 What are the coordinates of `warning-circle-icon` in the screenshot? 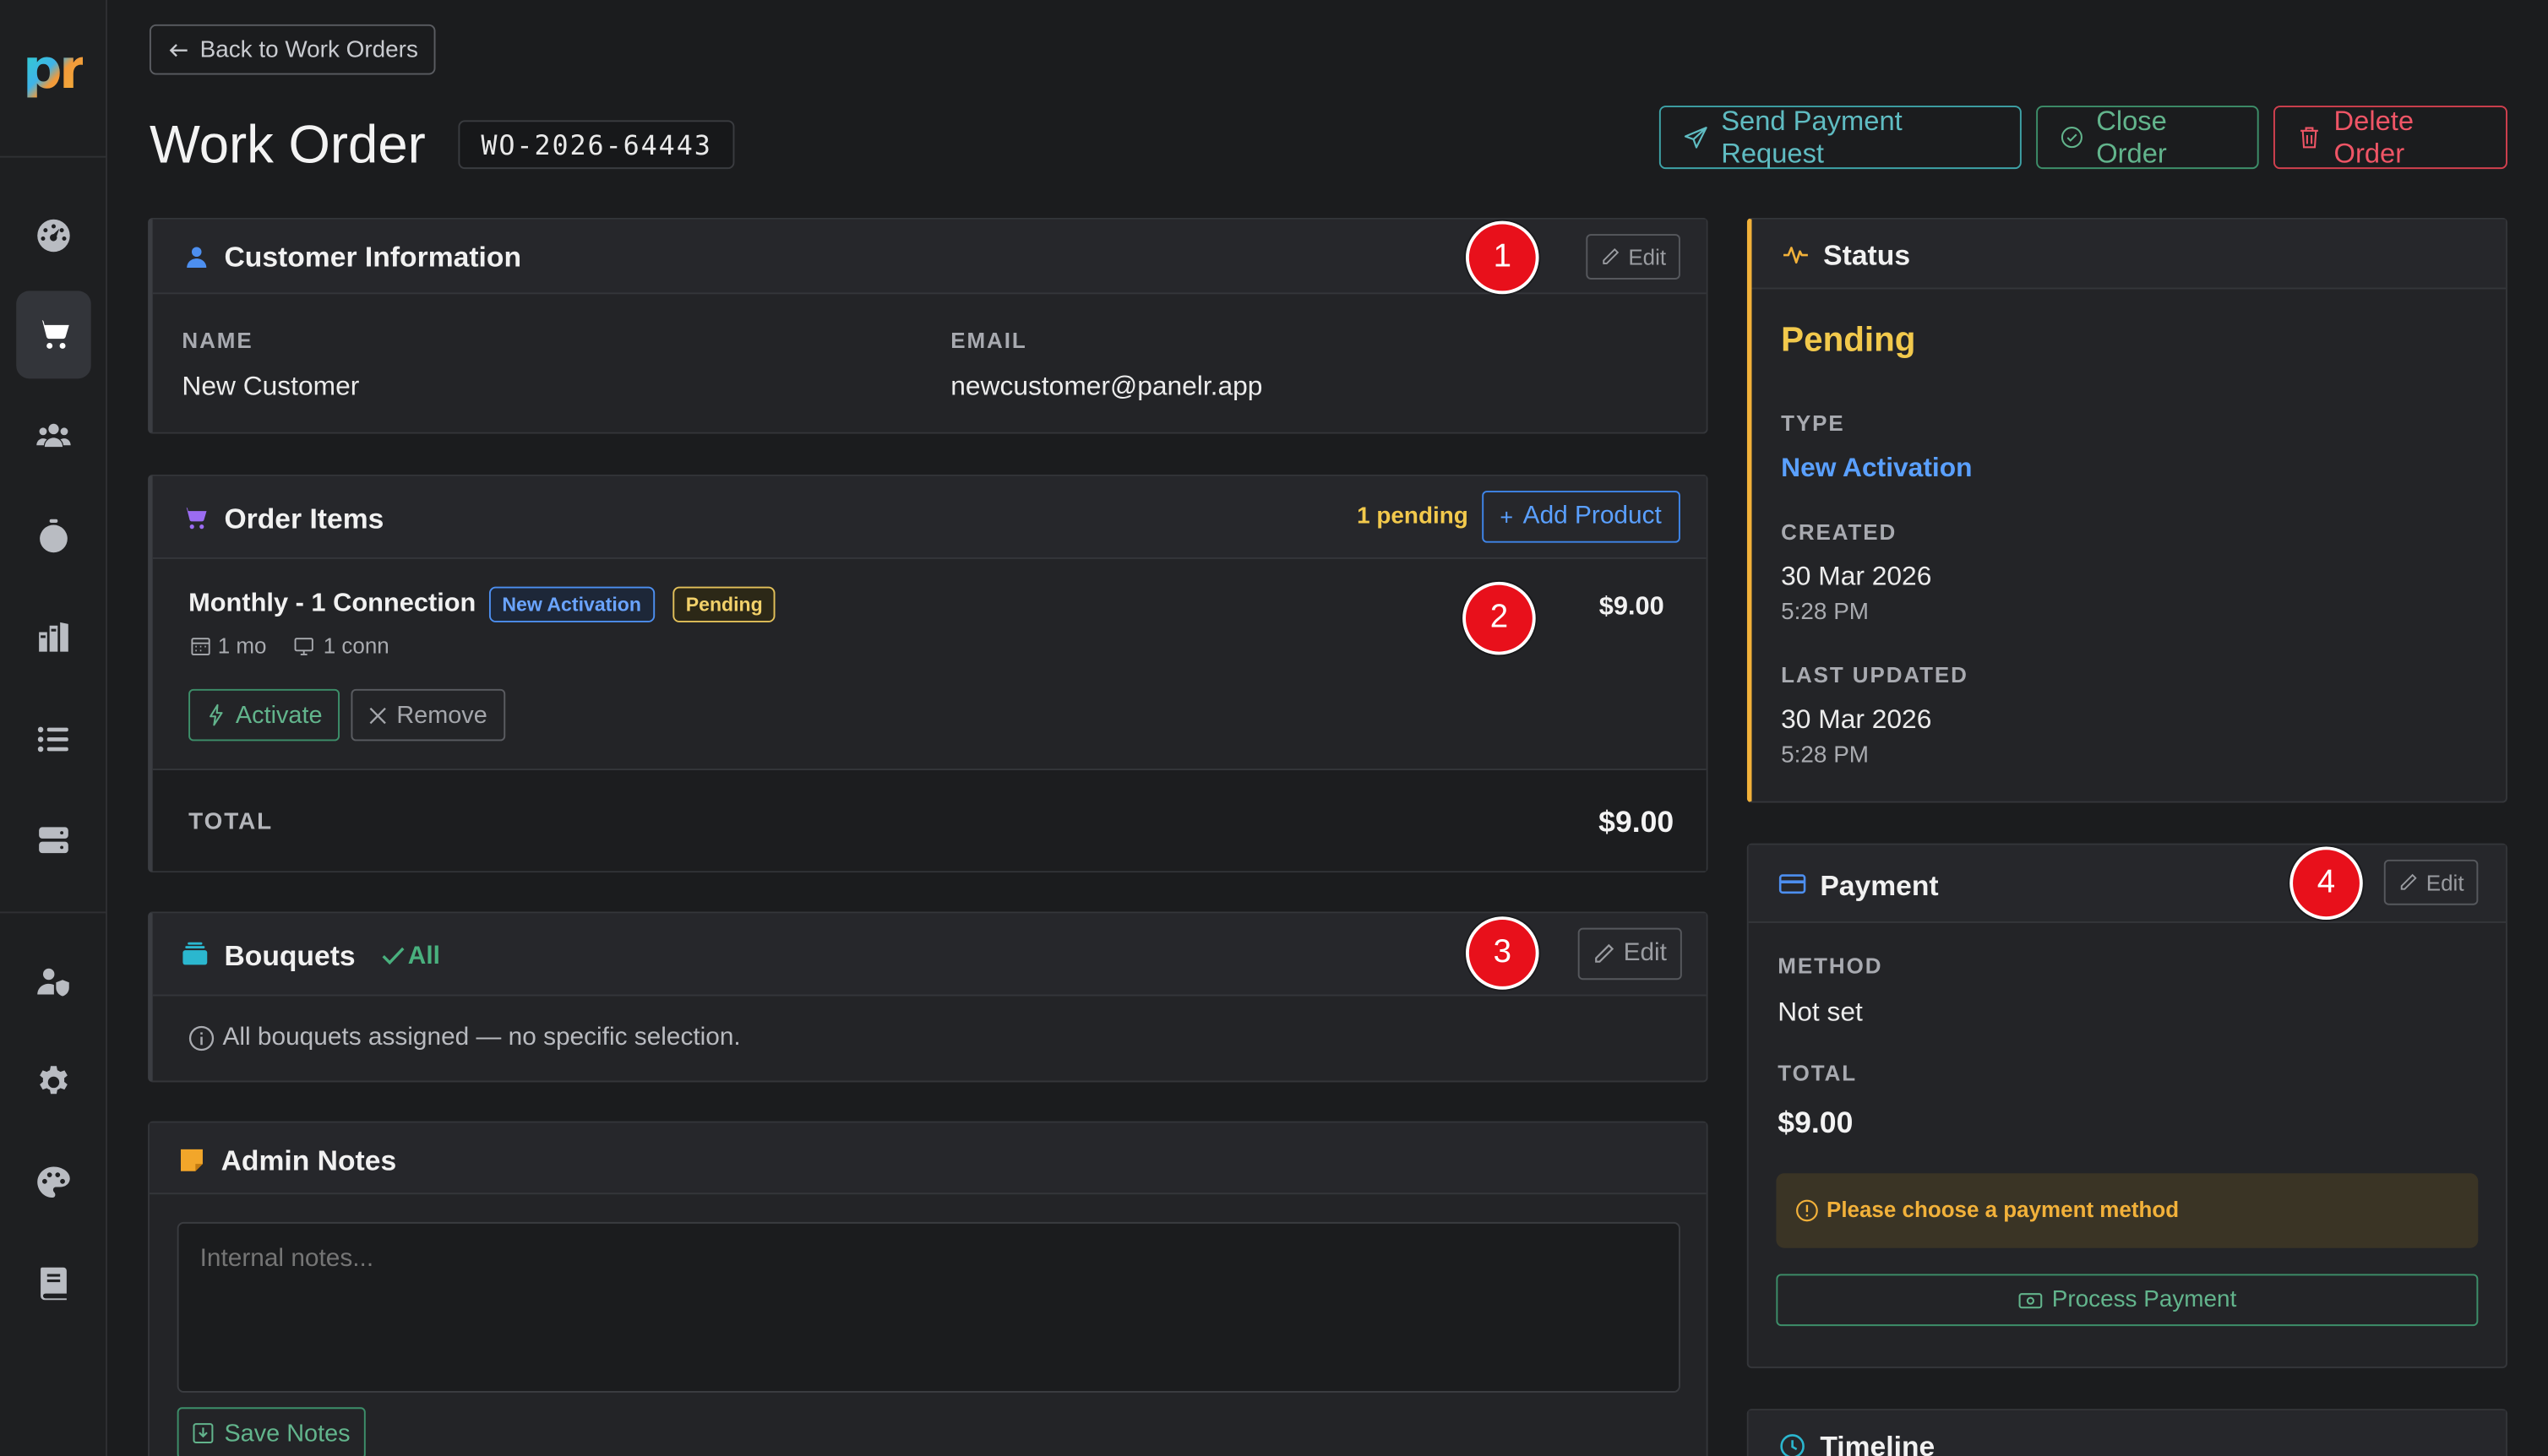 It's located at (1807, 1210).